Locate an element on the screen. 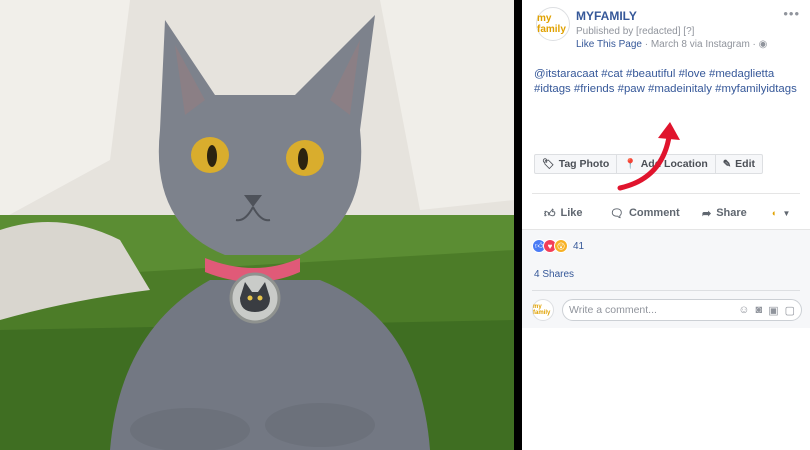 The image size is (810, 450). comment-icon: 🗨︎ is located at coordinates (617, 213).